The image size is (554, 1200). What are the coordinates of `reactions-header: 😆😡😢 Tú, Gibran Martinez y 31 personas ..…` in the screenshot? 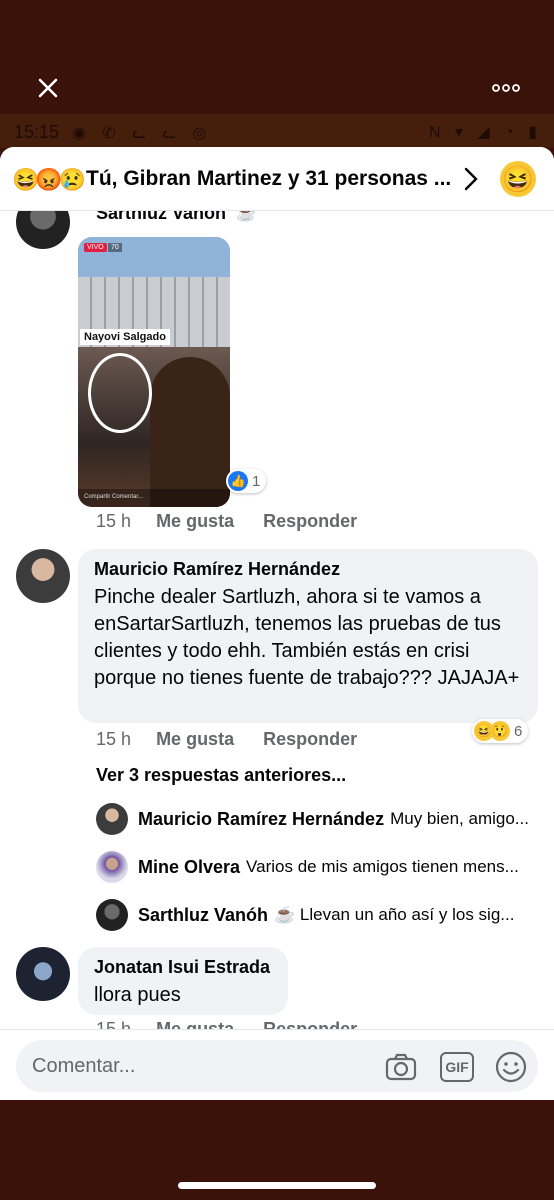 It's located at (277, 179).